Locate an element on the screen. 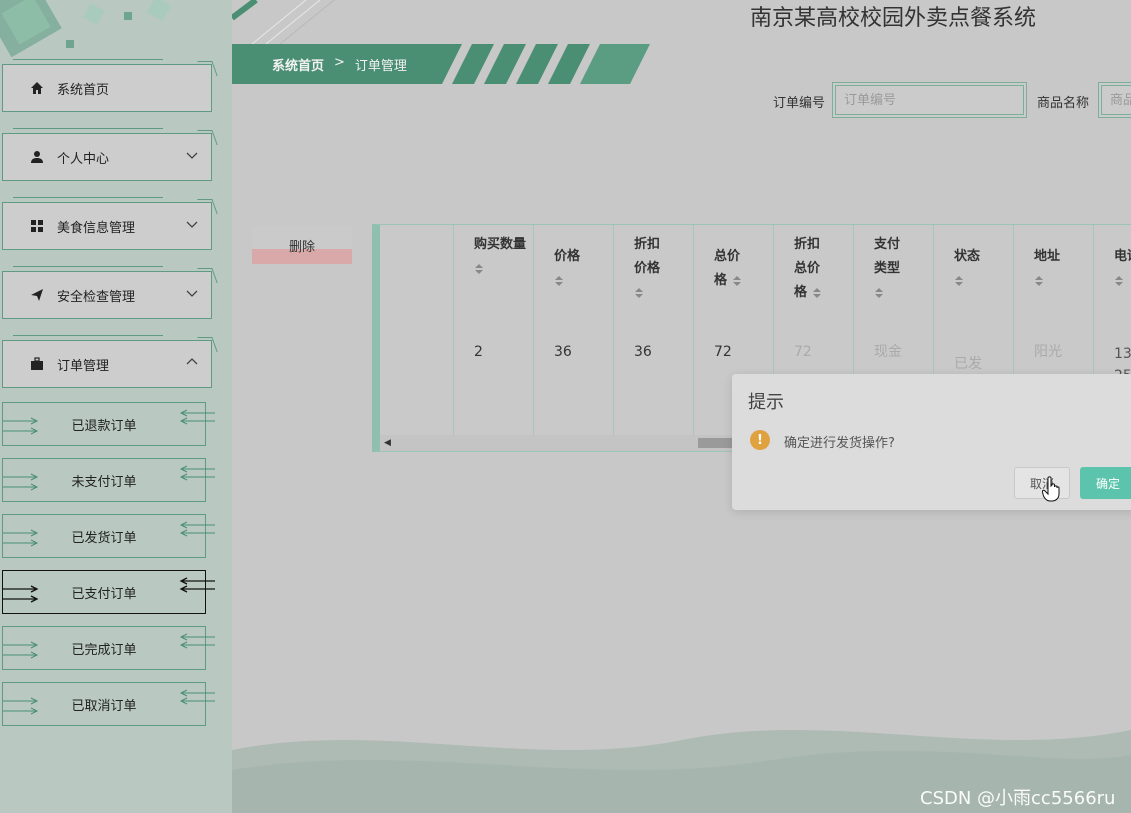 Image resolution: width=1131 pixels, height=813 pixels. submenu-shipped-orders: 已发货订单 is located at coordinates (108, 536).